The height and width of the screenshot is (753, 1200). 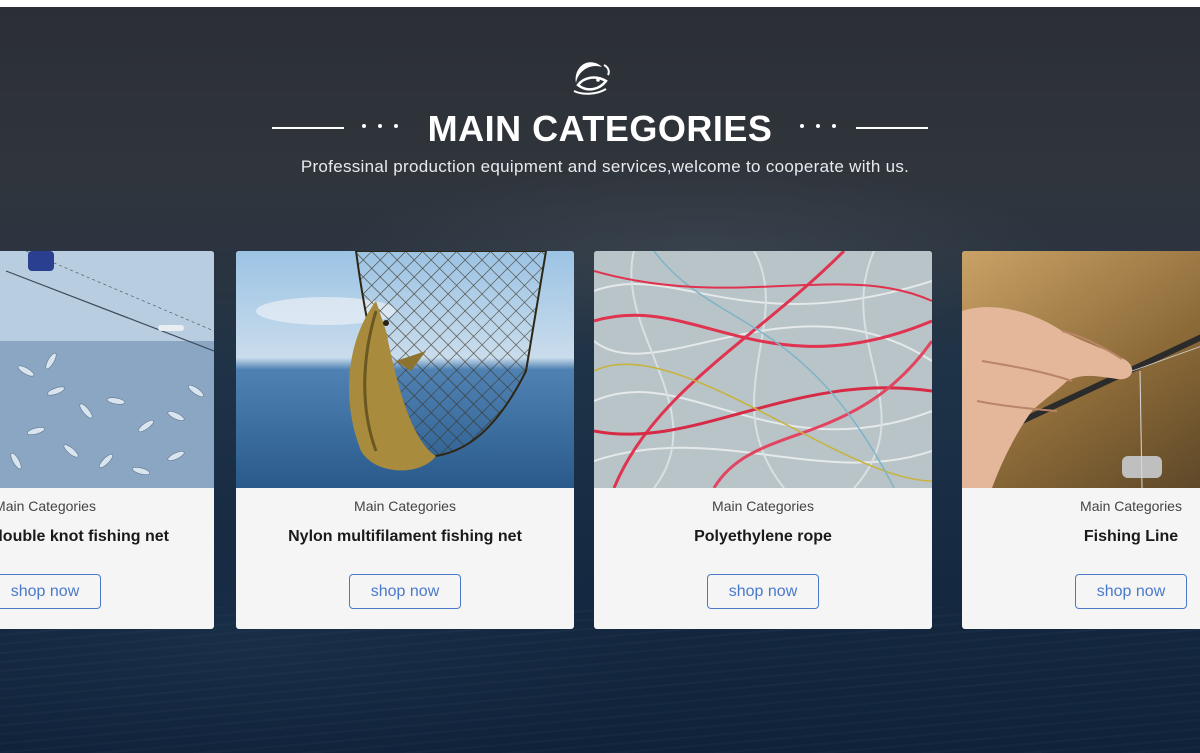 What do you see at coordinates (382, 128) in the screenshot?
I see `title-dots-left` at bounding box center [382, 128].